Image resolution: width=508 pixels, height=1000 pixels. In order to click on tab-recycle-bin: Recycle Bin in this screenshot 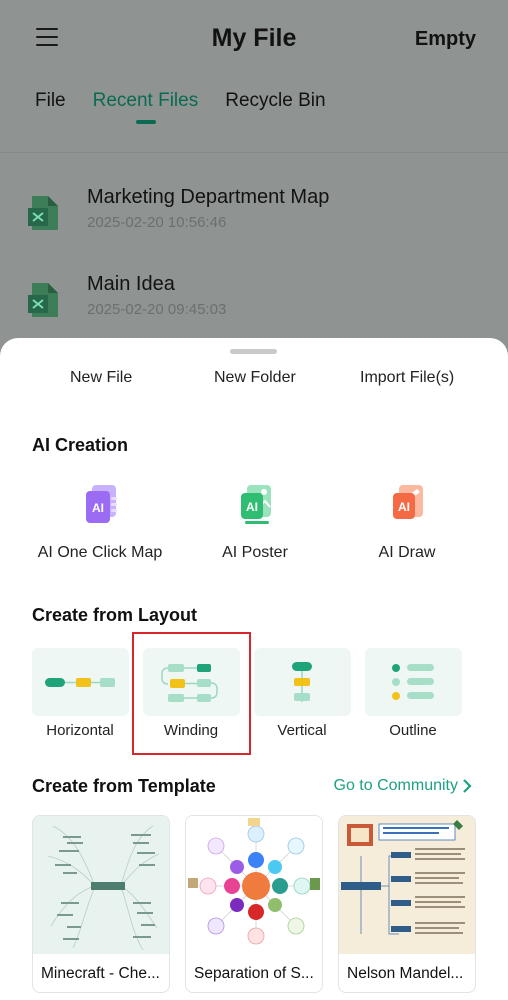, I will do `click(275, 110)`.